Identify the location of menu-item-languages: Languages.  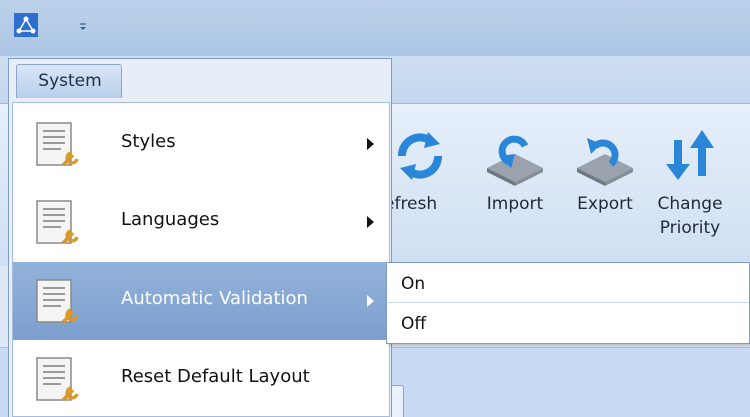
(201, 222).